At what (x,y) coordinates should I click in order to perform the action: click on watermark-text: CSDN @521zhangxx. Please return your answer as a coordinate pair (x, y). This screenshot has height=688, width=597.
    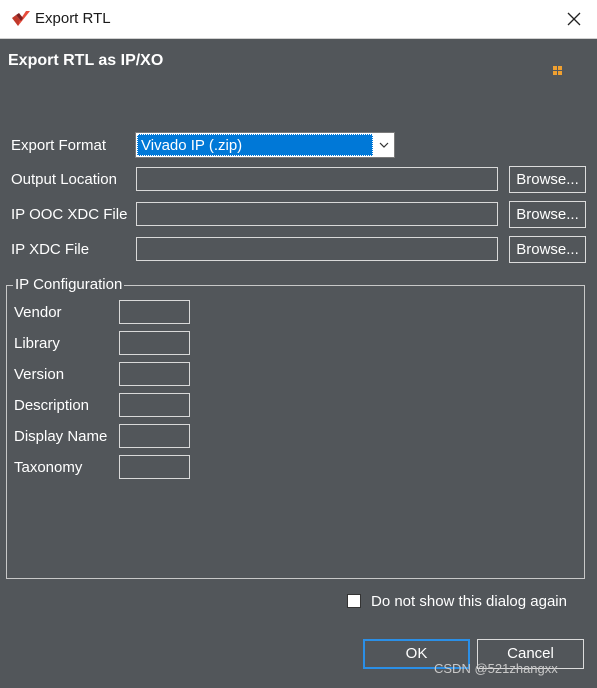
    Looking at the image, I should click on (496, 668).